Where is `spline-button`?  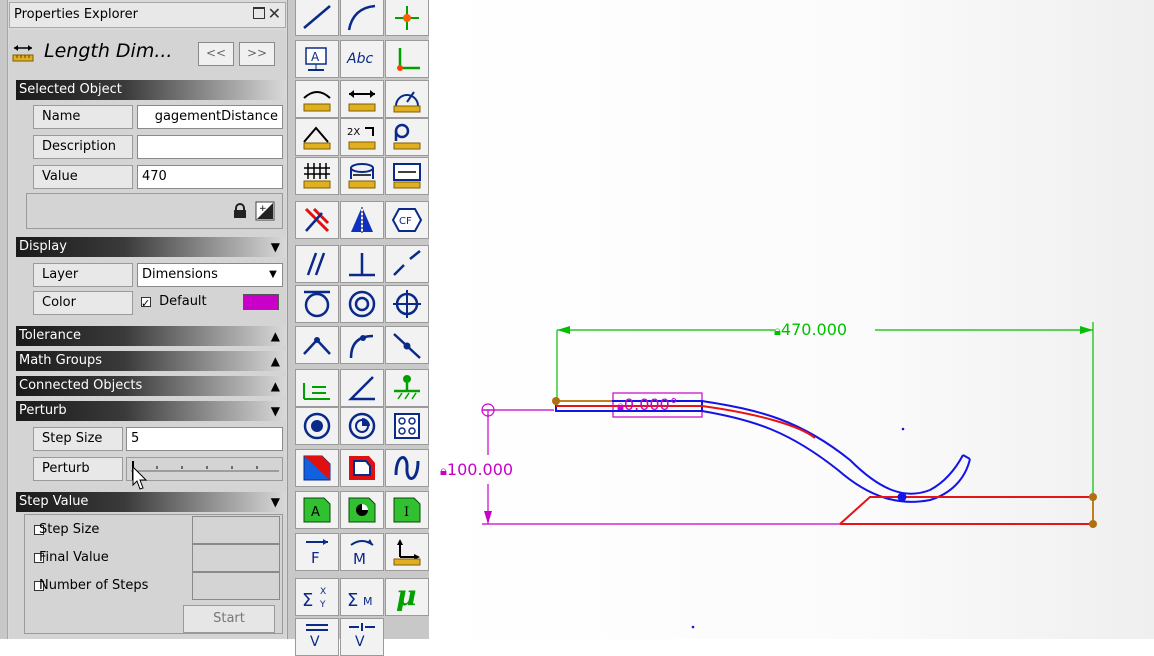 spline-button is located at coordinates (407, 468).